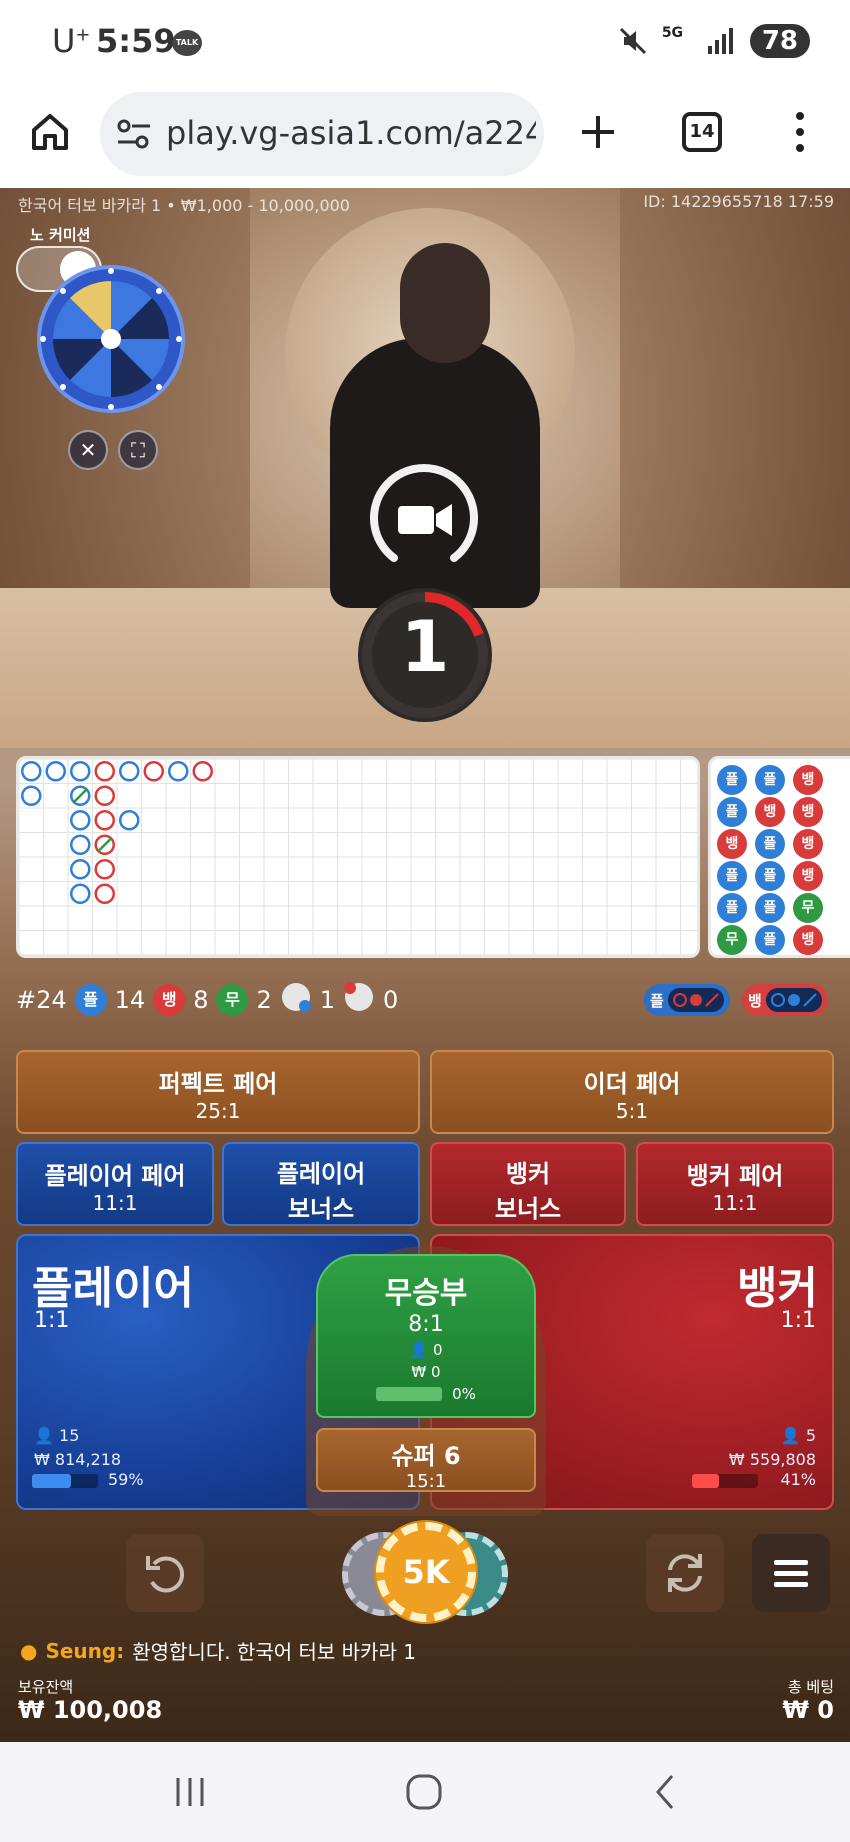  I want to click on tie-percent: 0%, so click(464, 1394).